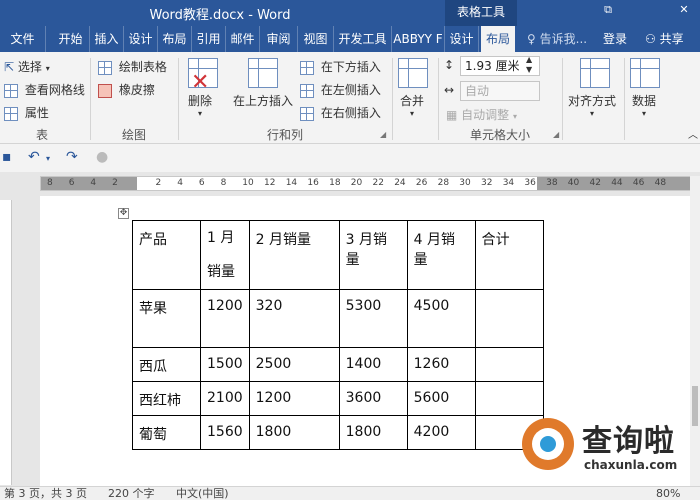 This screenshot has height=500, width=700. What do you see at coordinates (72, 157) in the screenshot?
I see `redo-icon: ↷` at bounding box center [72, 157].